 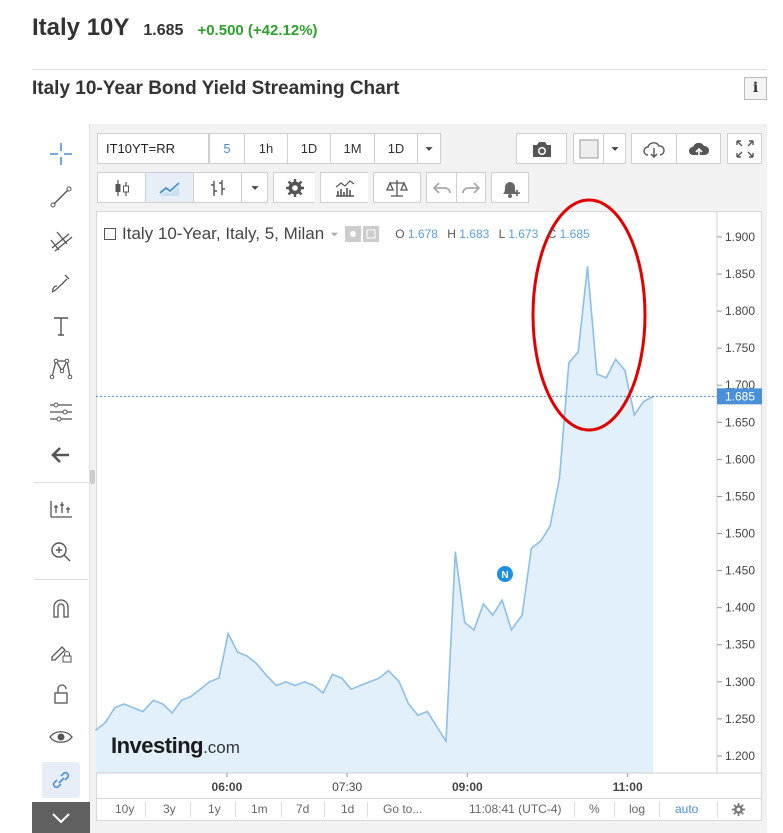 What do you see at coordinates (429, 148) in the screenshot?
I see `interval-dropdown` at bounding box center [429, 148].